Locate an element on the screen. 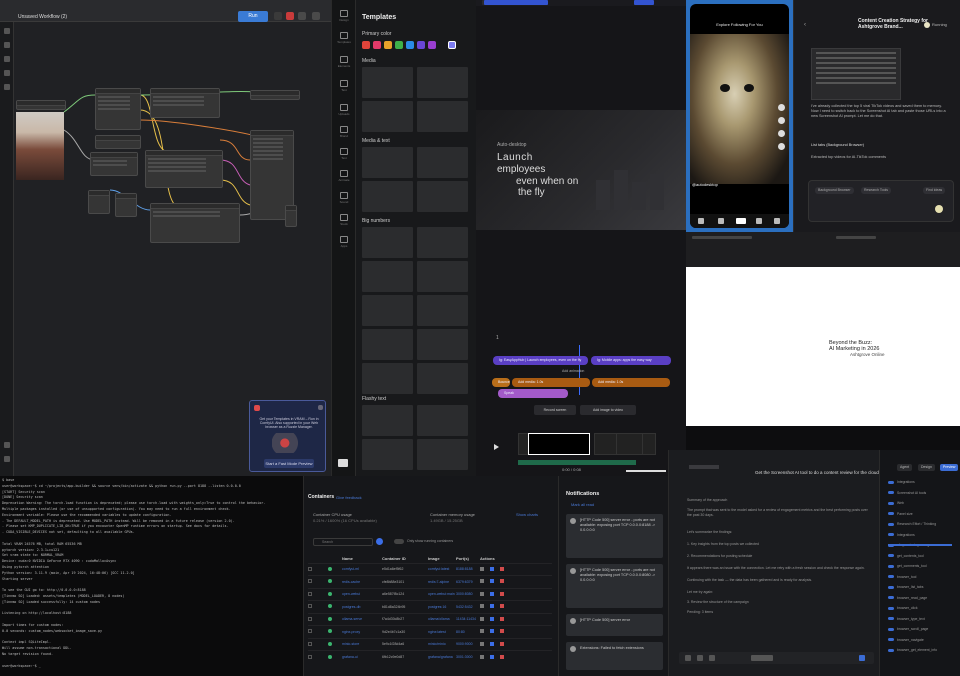 Image resolution: width=960 pixels, height=676 pixels. settings-item: browser_get_element_info is located at coordinates (912, 650).